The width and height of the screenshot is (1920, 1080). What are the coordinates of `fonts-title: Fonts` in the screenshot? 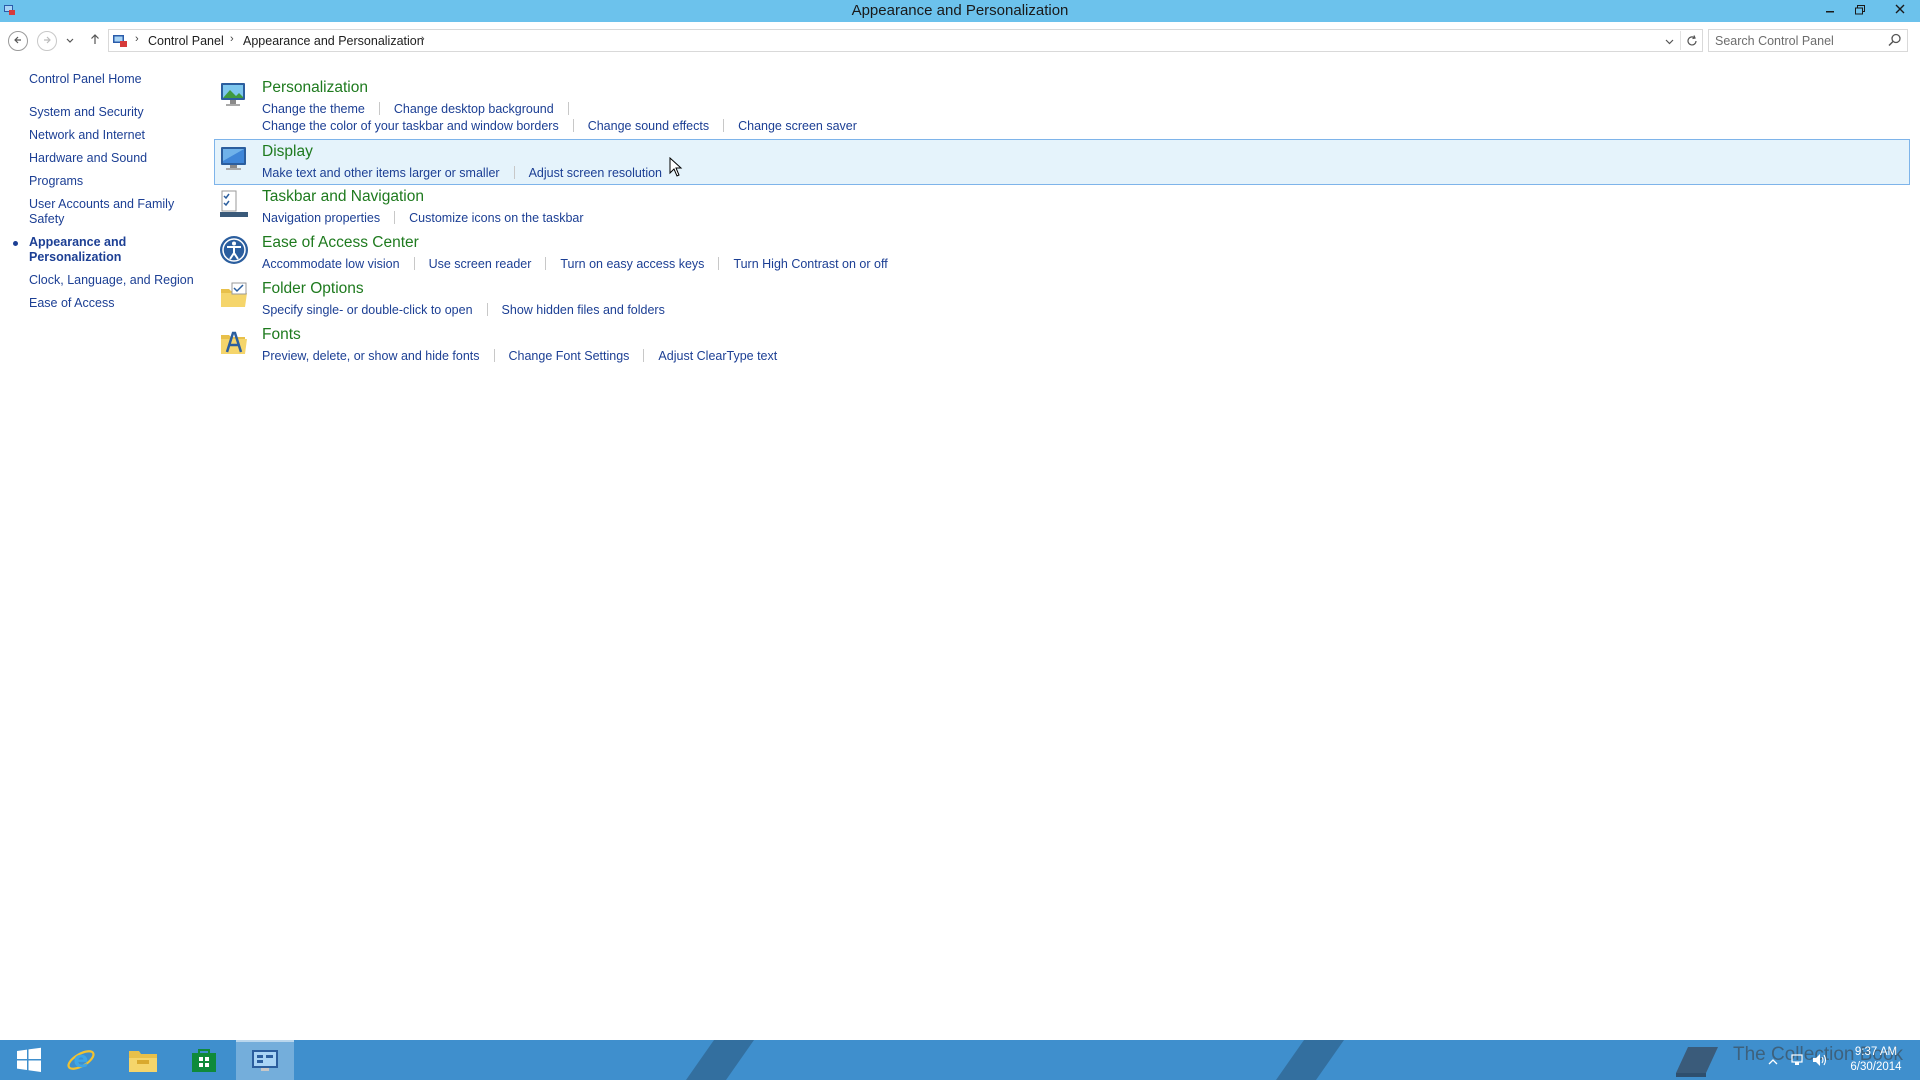 It's located at (281, 335).